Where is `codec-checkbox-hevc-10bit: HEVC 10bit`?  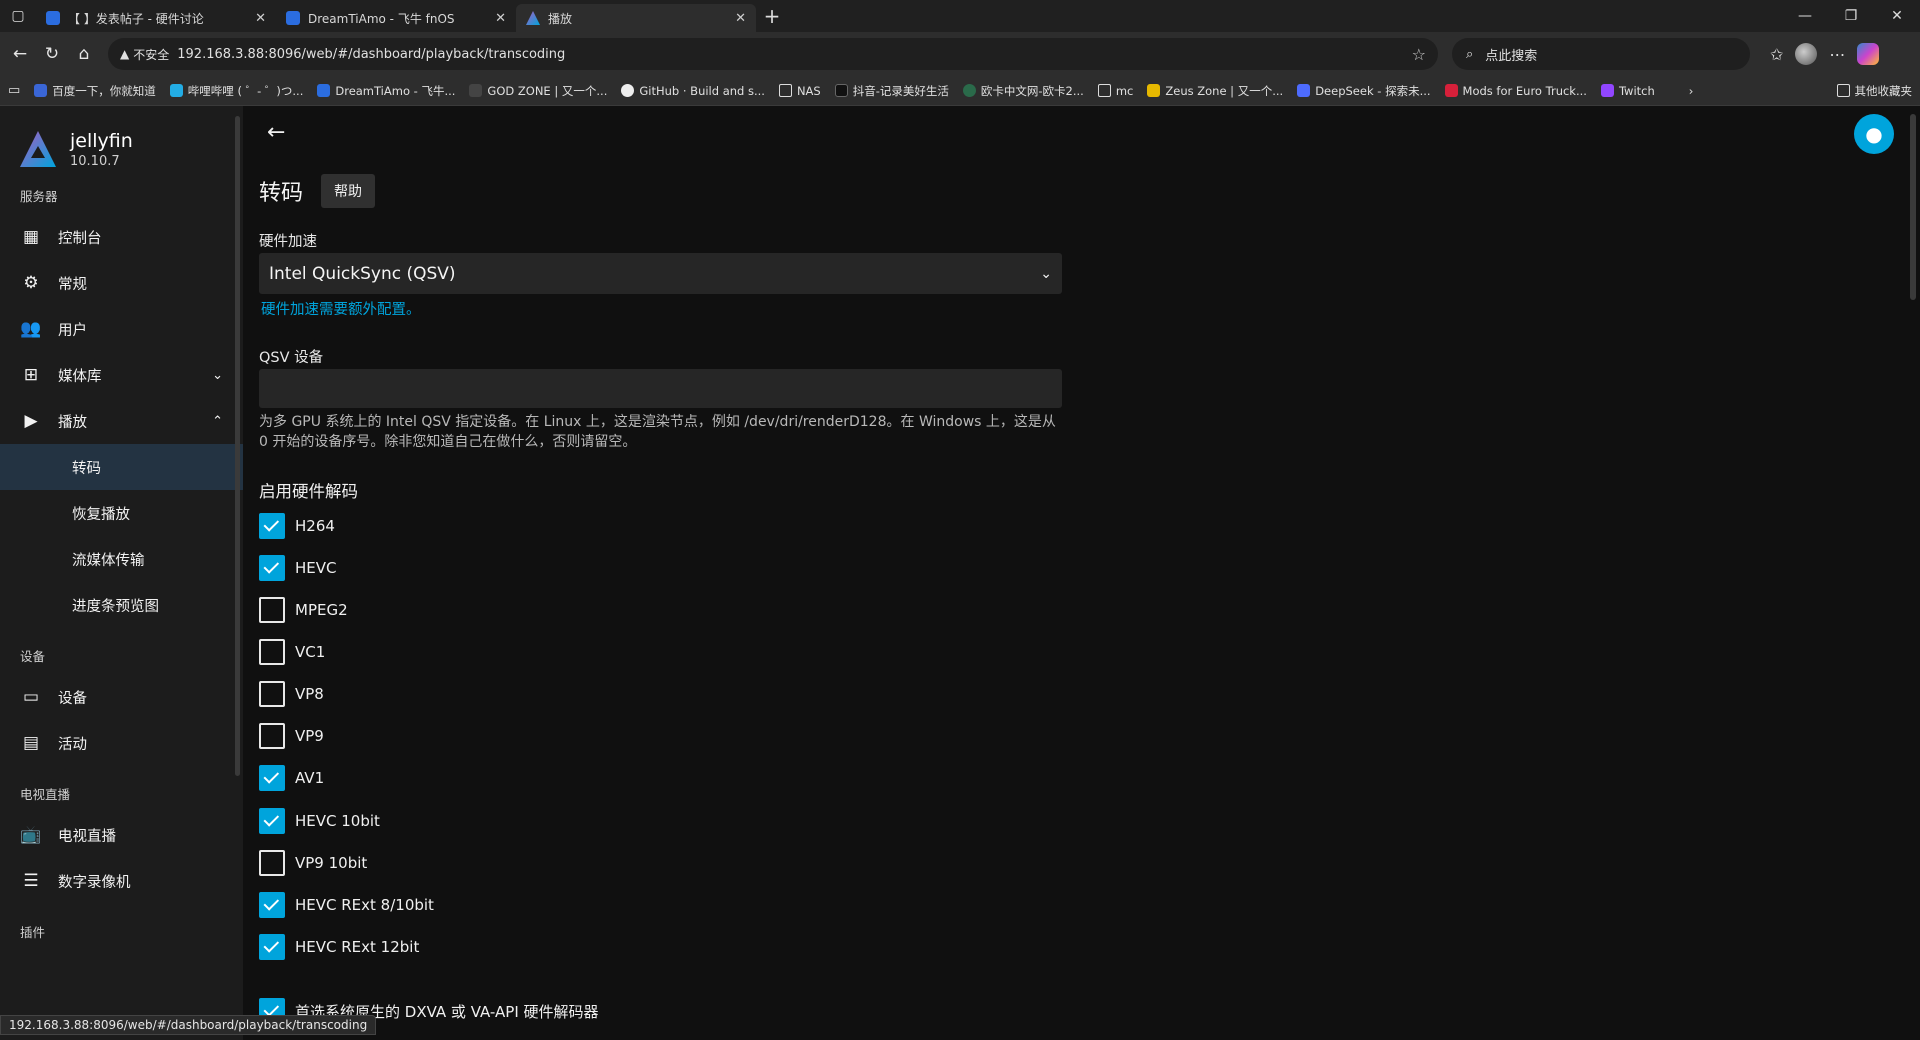 codec-checkbox-hevc-10bit: HEVC 10bit is located at coordinates (319, 821).